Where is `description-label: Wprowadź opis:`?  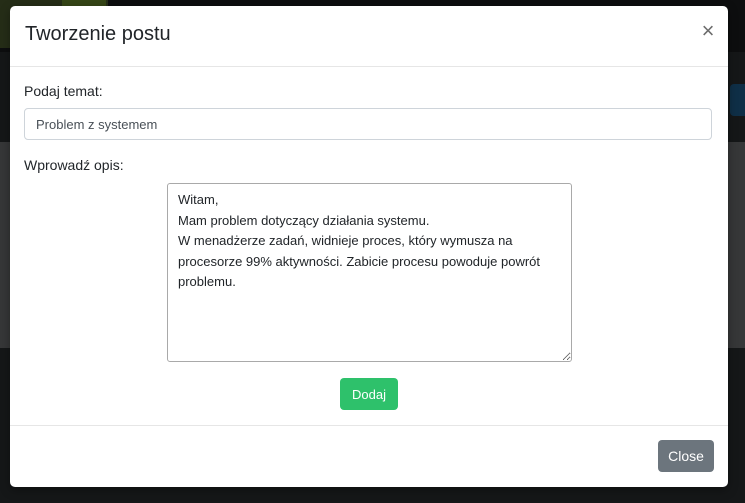 description-label: Wprowadź opis: is located at coordinates (74, 165).